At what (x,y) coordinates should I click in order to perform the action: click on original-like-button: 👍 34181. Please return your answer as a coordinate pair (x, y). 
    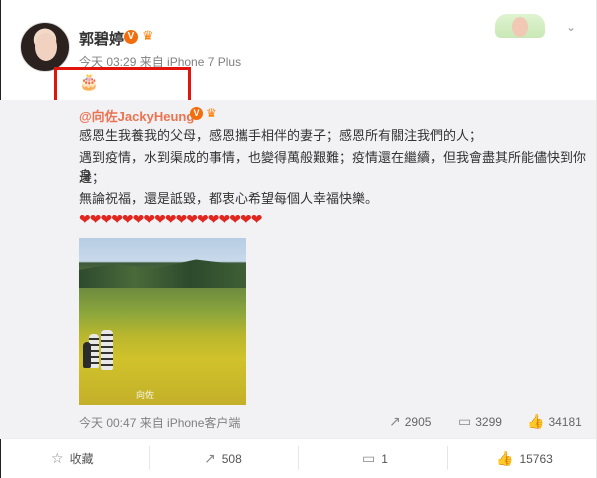
    Looking at the image, I should click on (554, 421).